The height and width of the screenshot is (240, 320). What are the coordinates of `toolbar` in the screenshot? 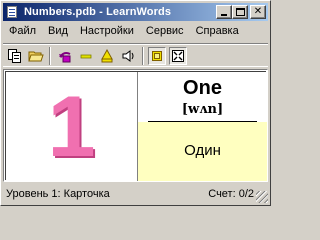 It's located at (135, 55).